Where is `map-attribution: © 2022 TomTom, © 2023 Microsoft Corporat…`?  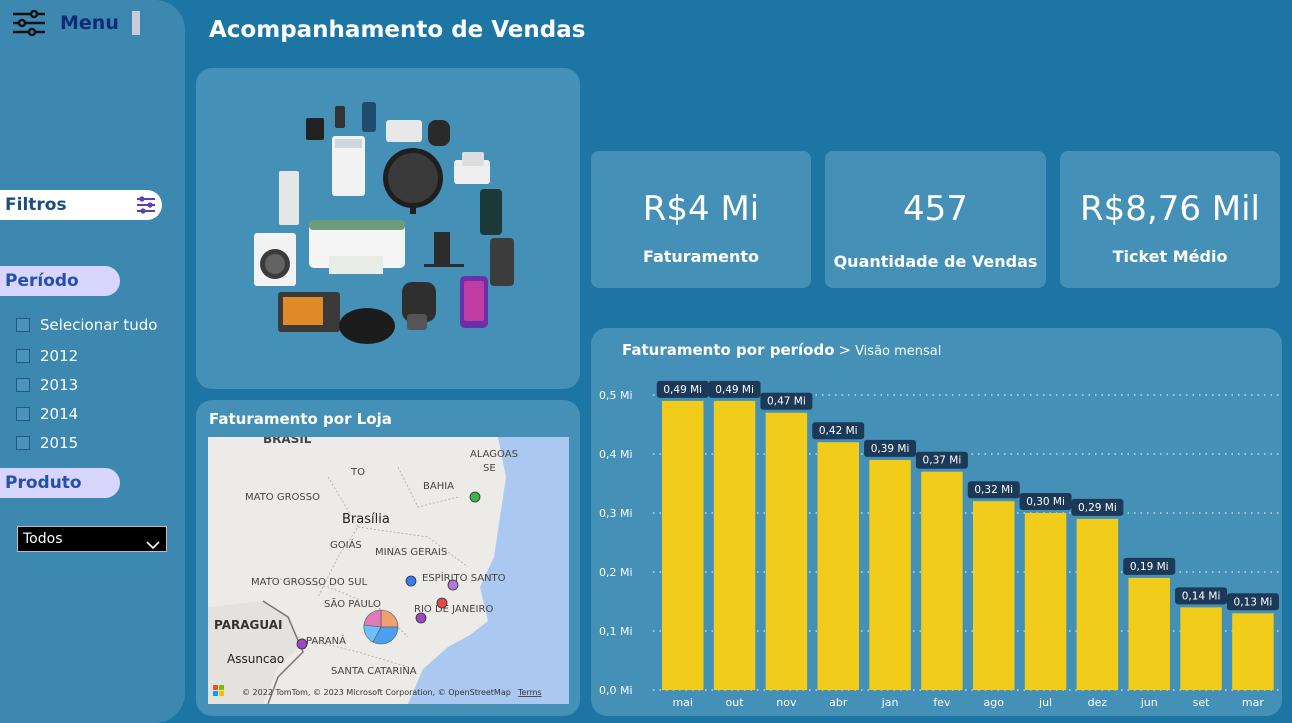 map-attribution: © 2022 TomTom, © 2023 Microsoft Corporat… is located at coordinates (376, 692).